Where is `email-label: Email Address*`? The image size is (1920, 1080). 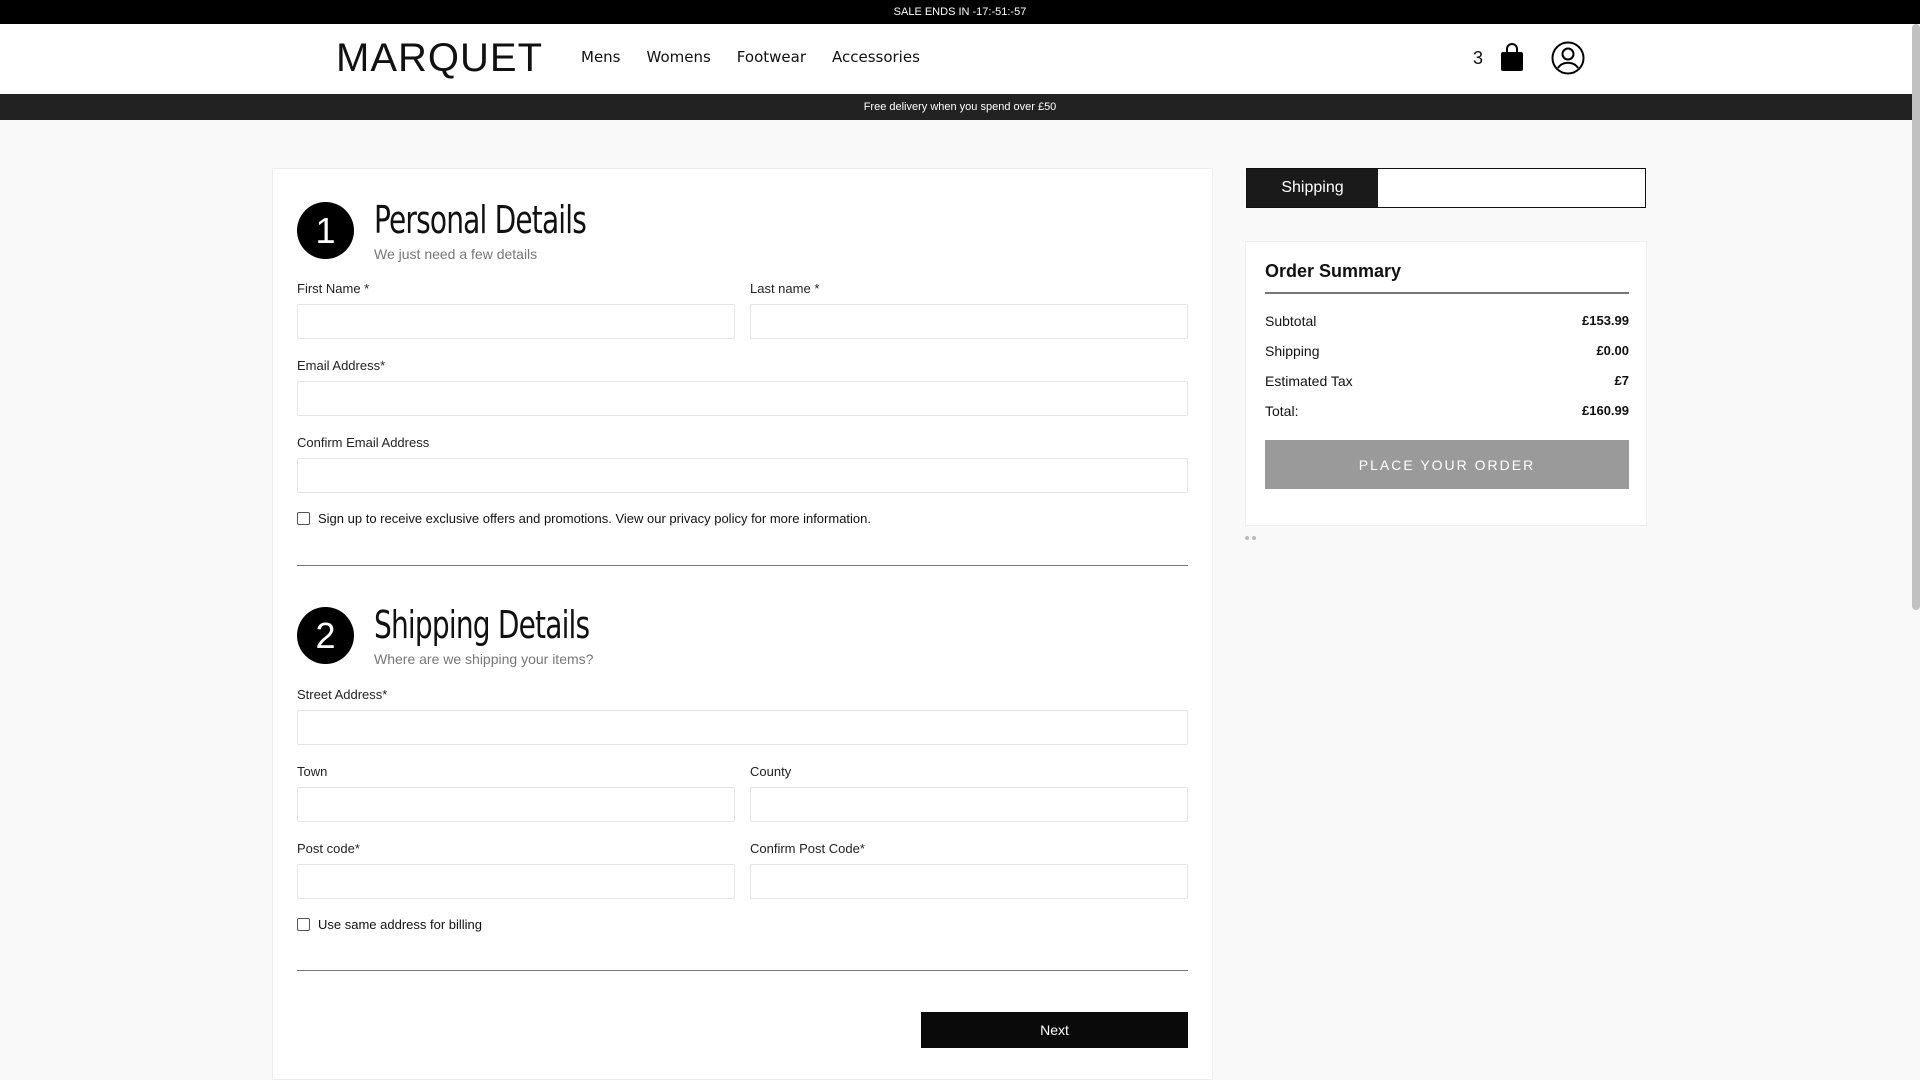
email-label: Email Address* is located at coordinates (341, 365).